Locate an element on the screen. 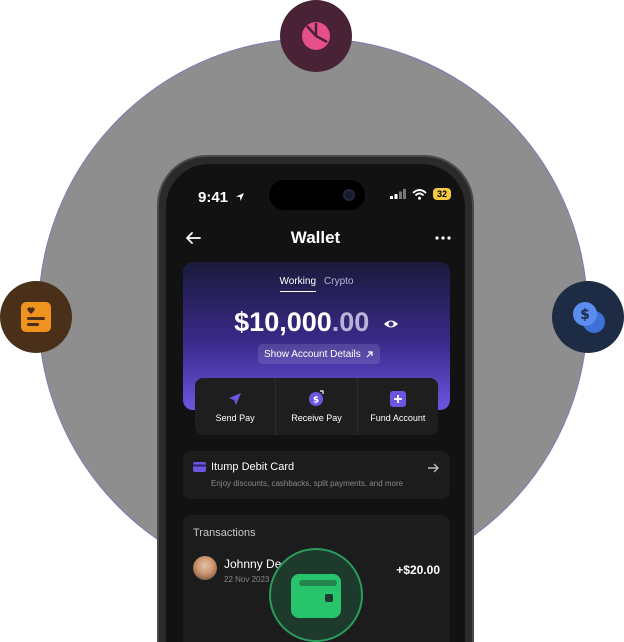 The height and width of the screenshot is (642, 624). wallet-orbit is located at coordinates (316, 595).